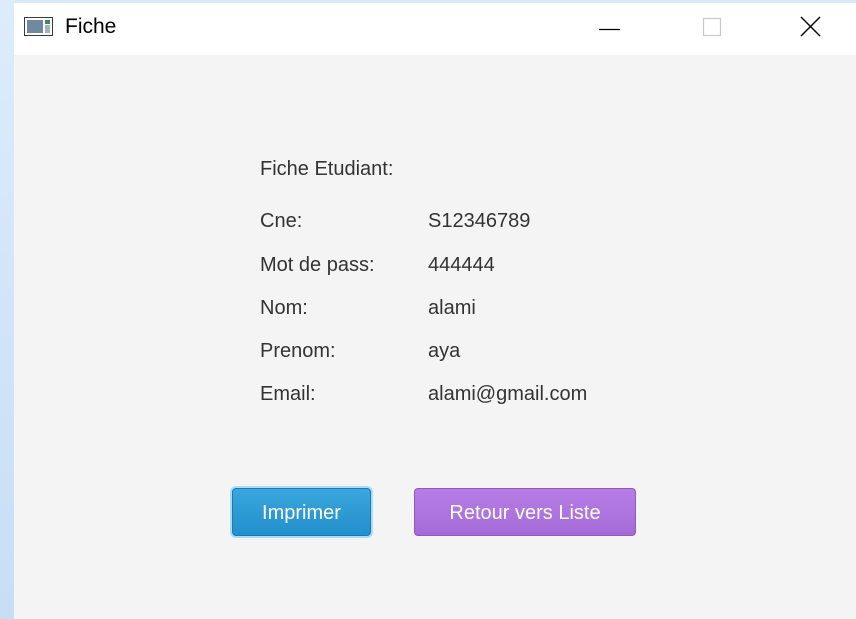  What do you see at coordinates (461, 265) in the screenshot?
I see `password-value: 444444` at bounding box center [461, 265].